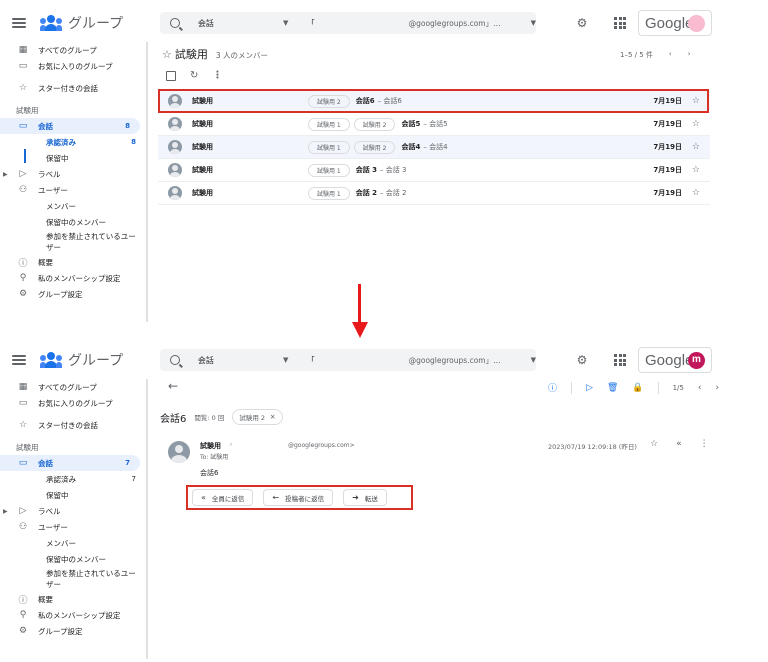  I want to click on approved-count: 8, so click(133, 142).